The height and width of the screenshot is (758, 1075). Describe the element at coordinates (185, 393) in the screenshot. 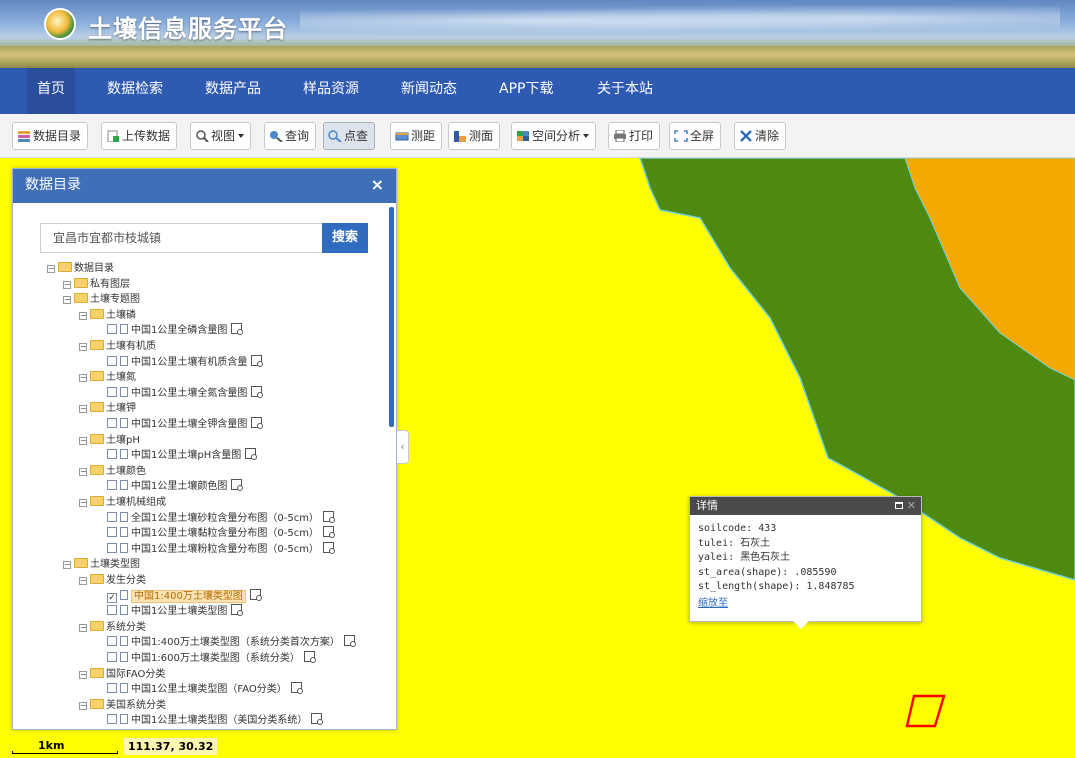

I see `tree-layer-node: 中国1公里土壤全氮含量图` at that location.